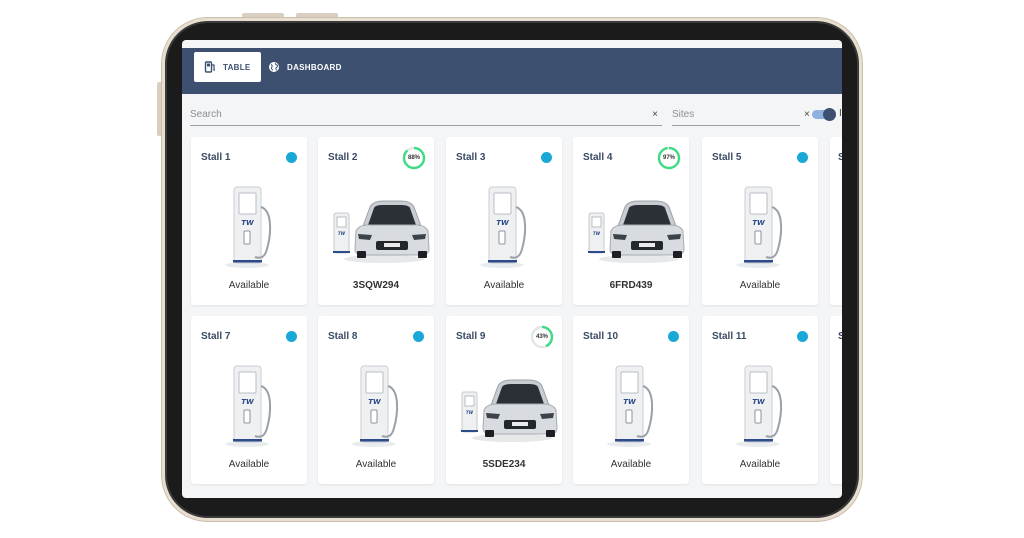  I want to click on search-field: ×, so click(426, 115).